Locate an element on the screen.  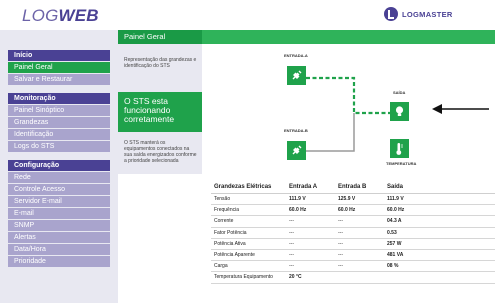
table-cell: 125.9 V is located at coordinates (347, 199).